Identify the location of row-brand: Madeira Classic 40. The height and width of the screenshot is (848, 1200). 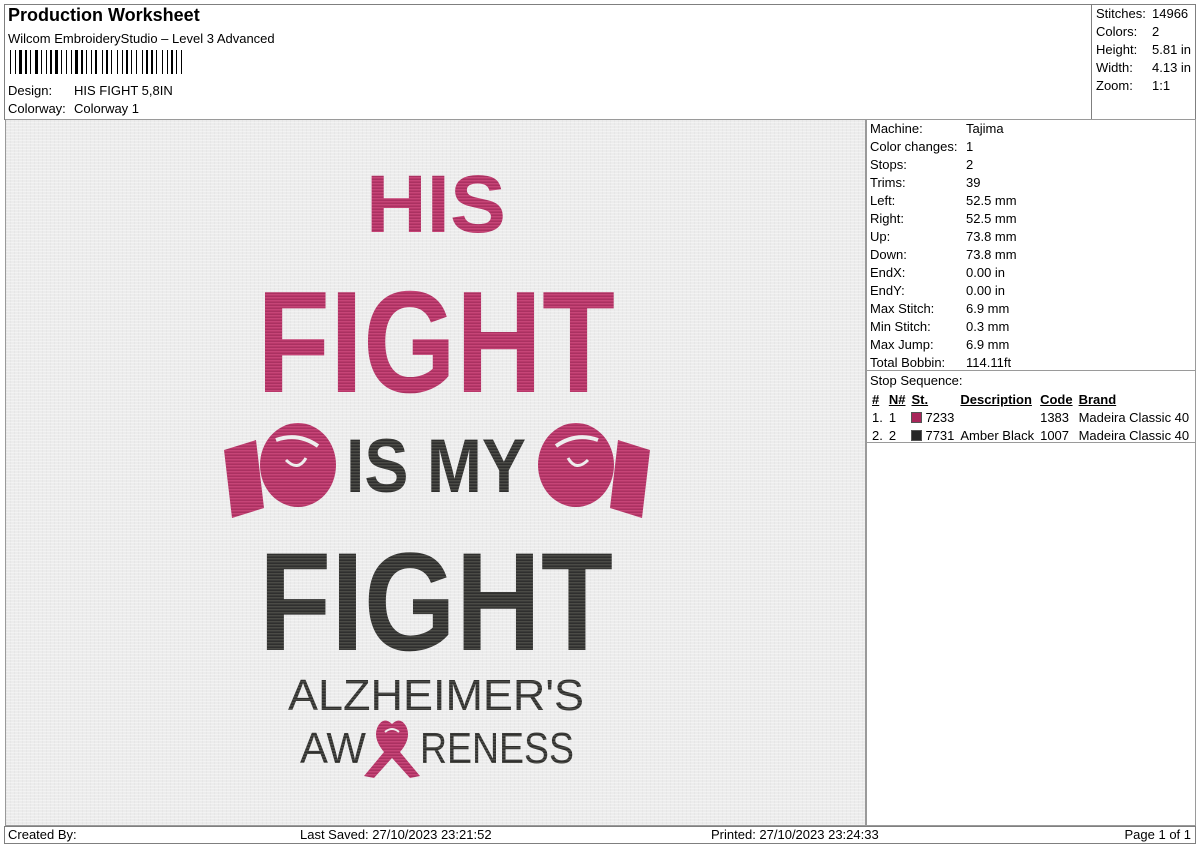
(1134, 417).